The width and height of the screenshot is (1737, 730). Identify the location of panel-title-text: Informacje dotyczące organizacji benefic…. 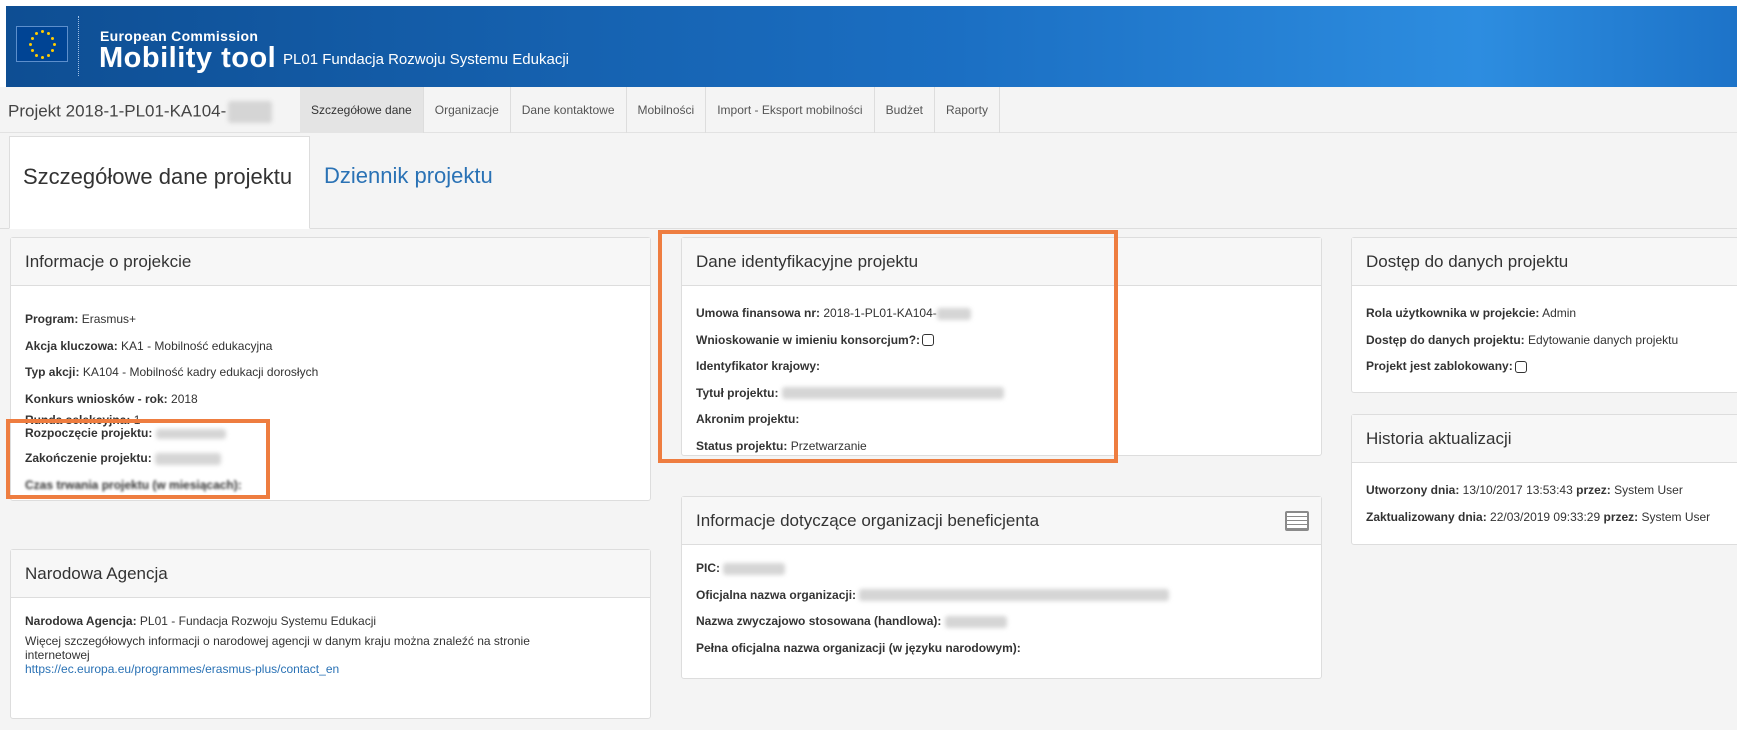
(868, 520).